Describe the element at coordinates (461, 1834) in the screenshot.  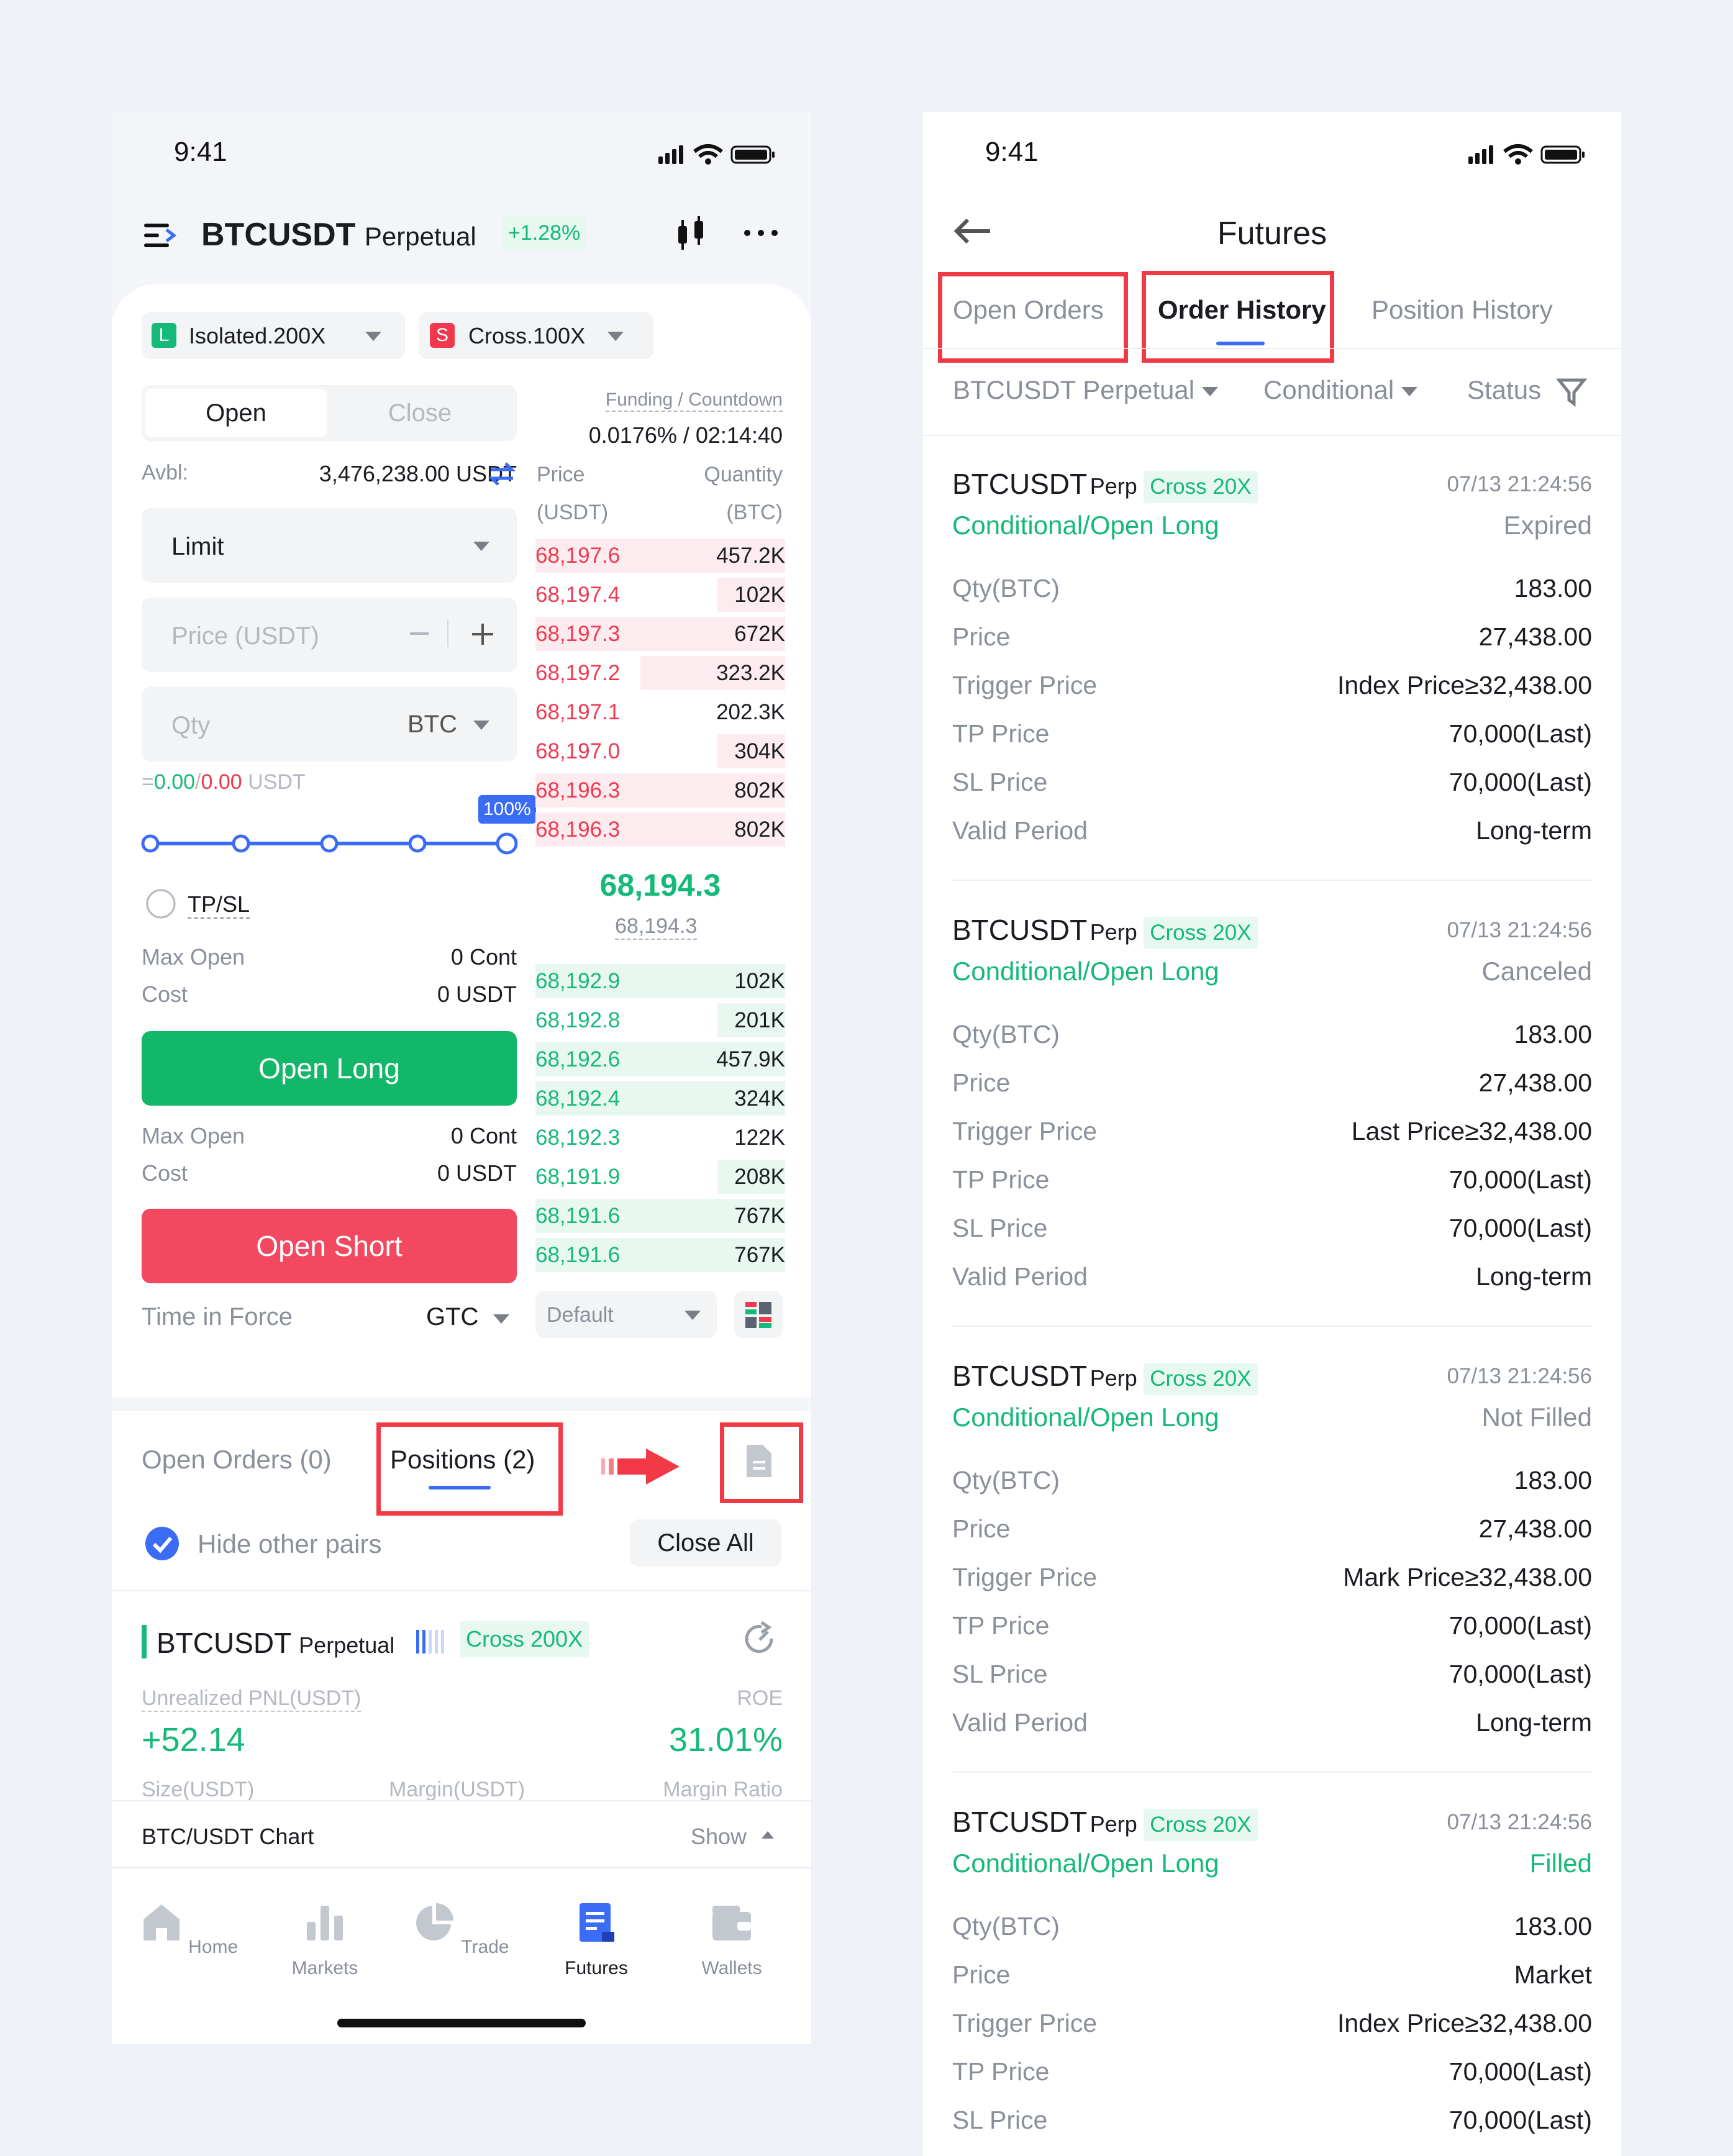
I see `chart-bar: BTC/USDT Chart Show` at that location.